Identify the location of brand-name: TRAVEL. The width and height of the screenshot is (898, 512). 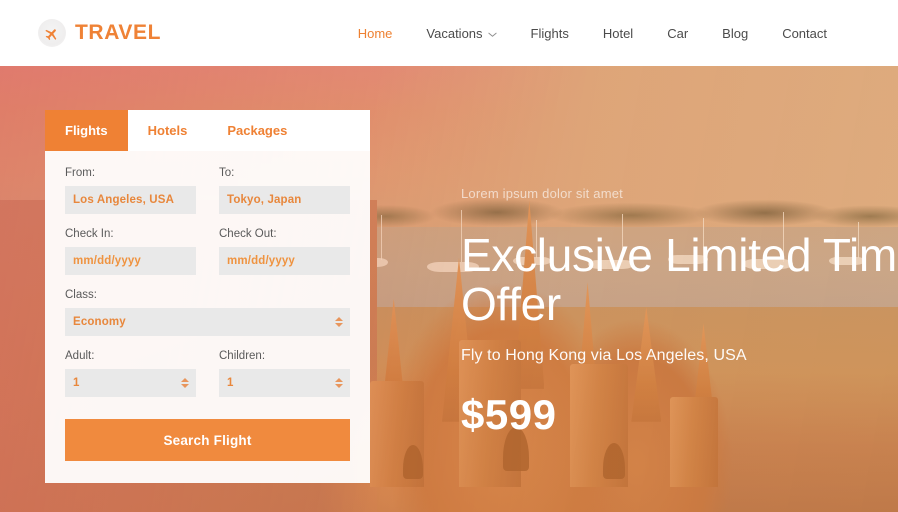
(118, 32).